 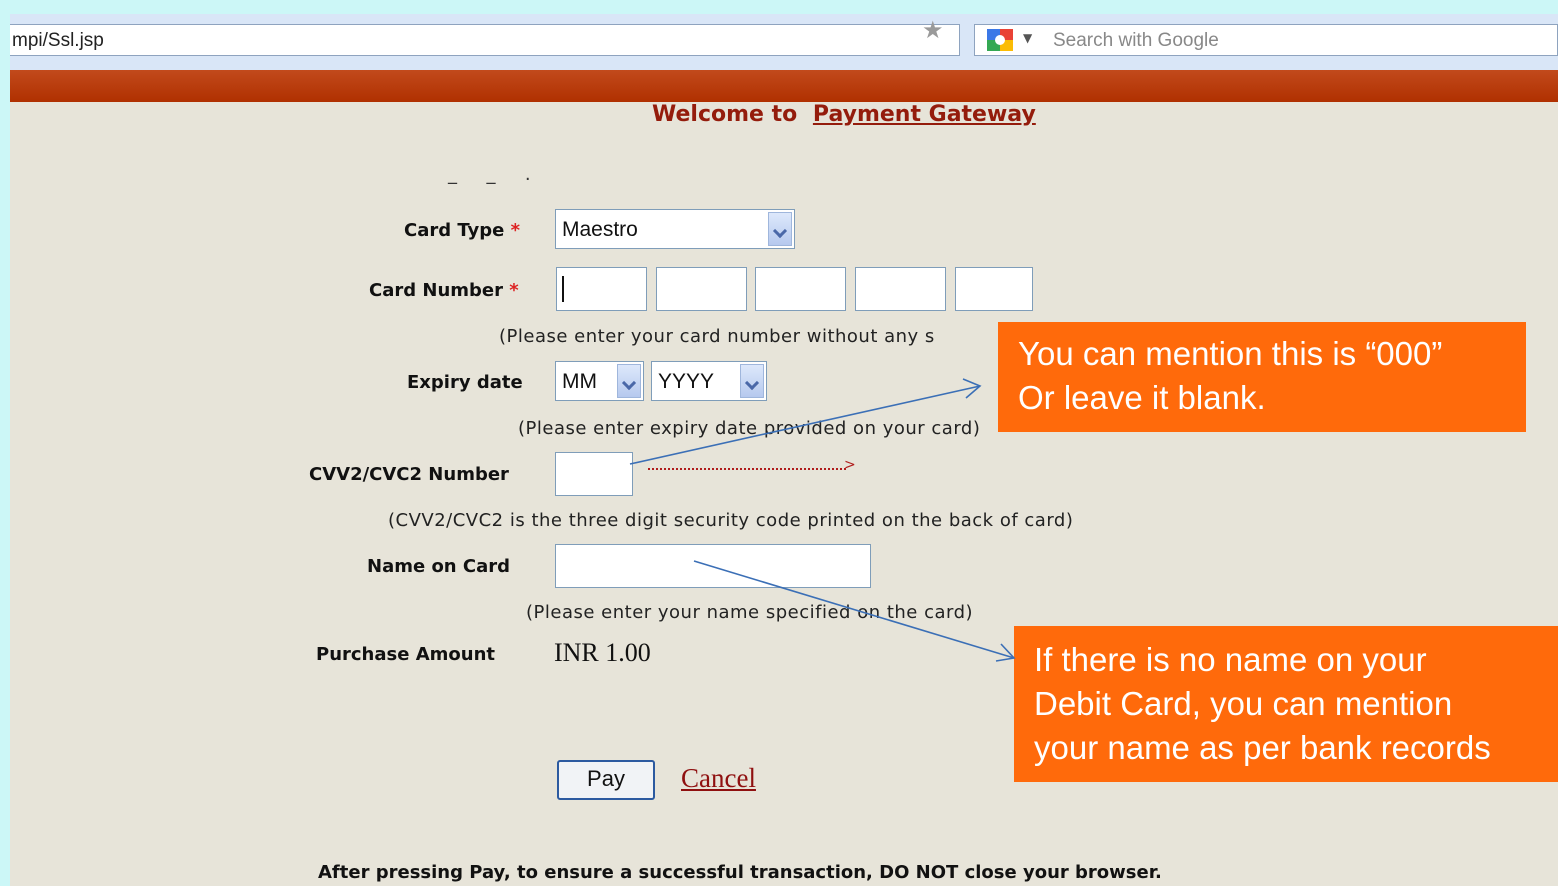 I want to click on cvv-input, so click(x=594, y=474).